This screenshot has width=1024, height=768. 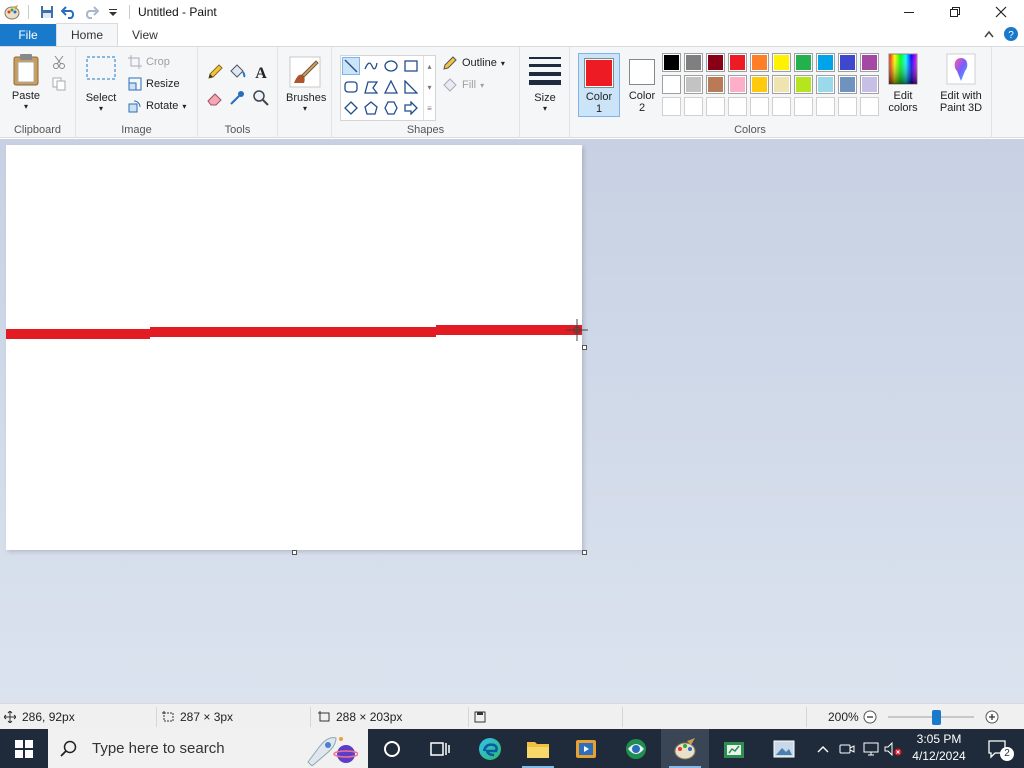 I want to click on crop-button: Crop, so click(x=149, y=62).